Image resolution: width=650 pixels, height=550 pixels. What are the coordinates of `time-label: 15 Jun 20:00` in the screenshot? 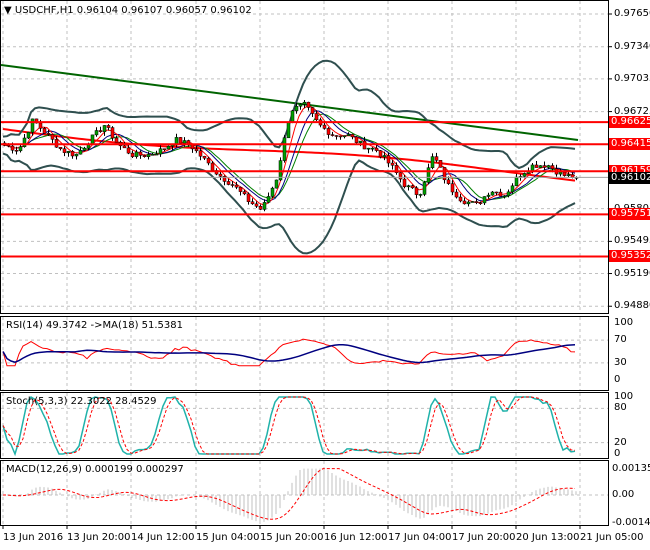 It's located at (292, 537).